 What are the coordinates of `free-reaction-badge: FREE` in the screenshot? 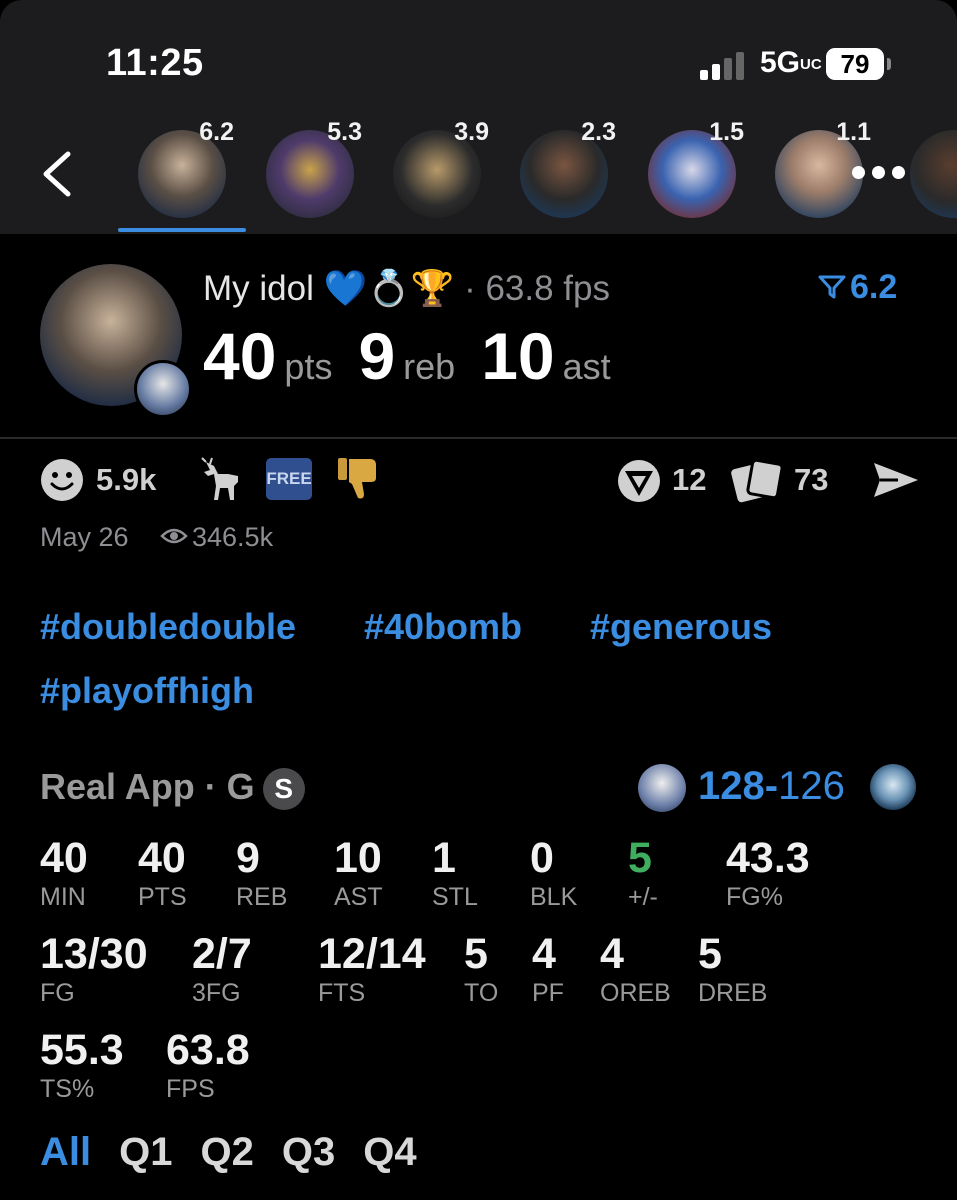 It's located at (289, 479).